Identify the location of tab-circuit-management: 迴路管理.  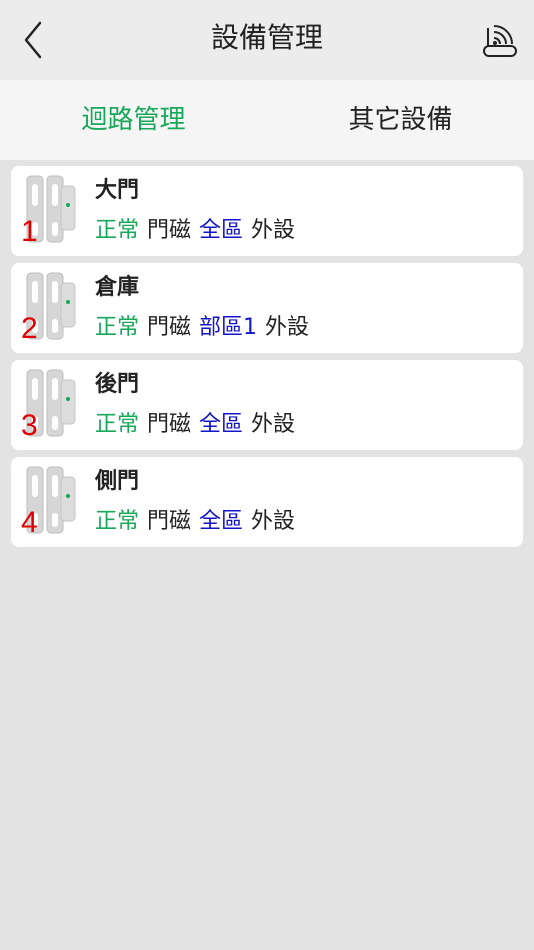
(133, 120).